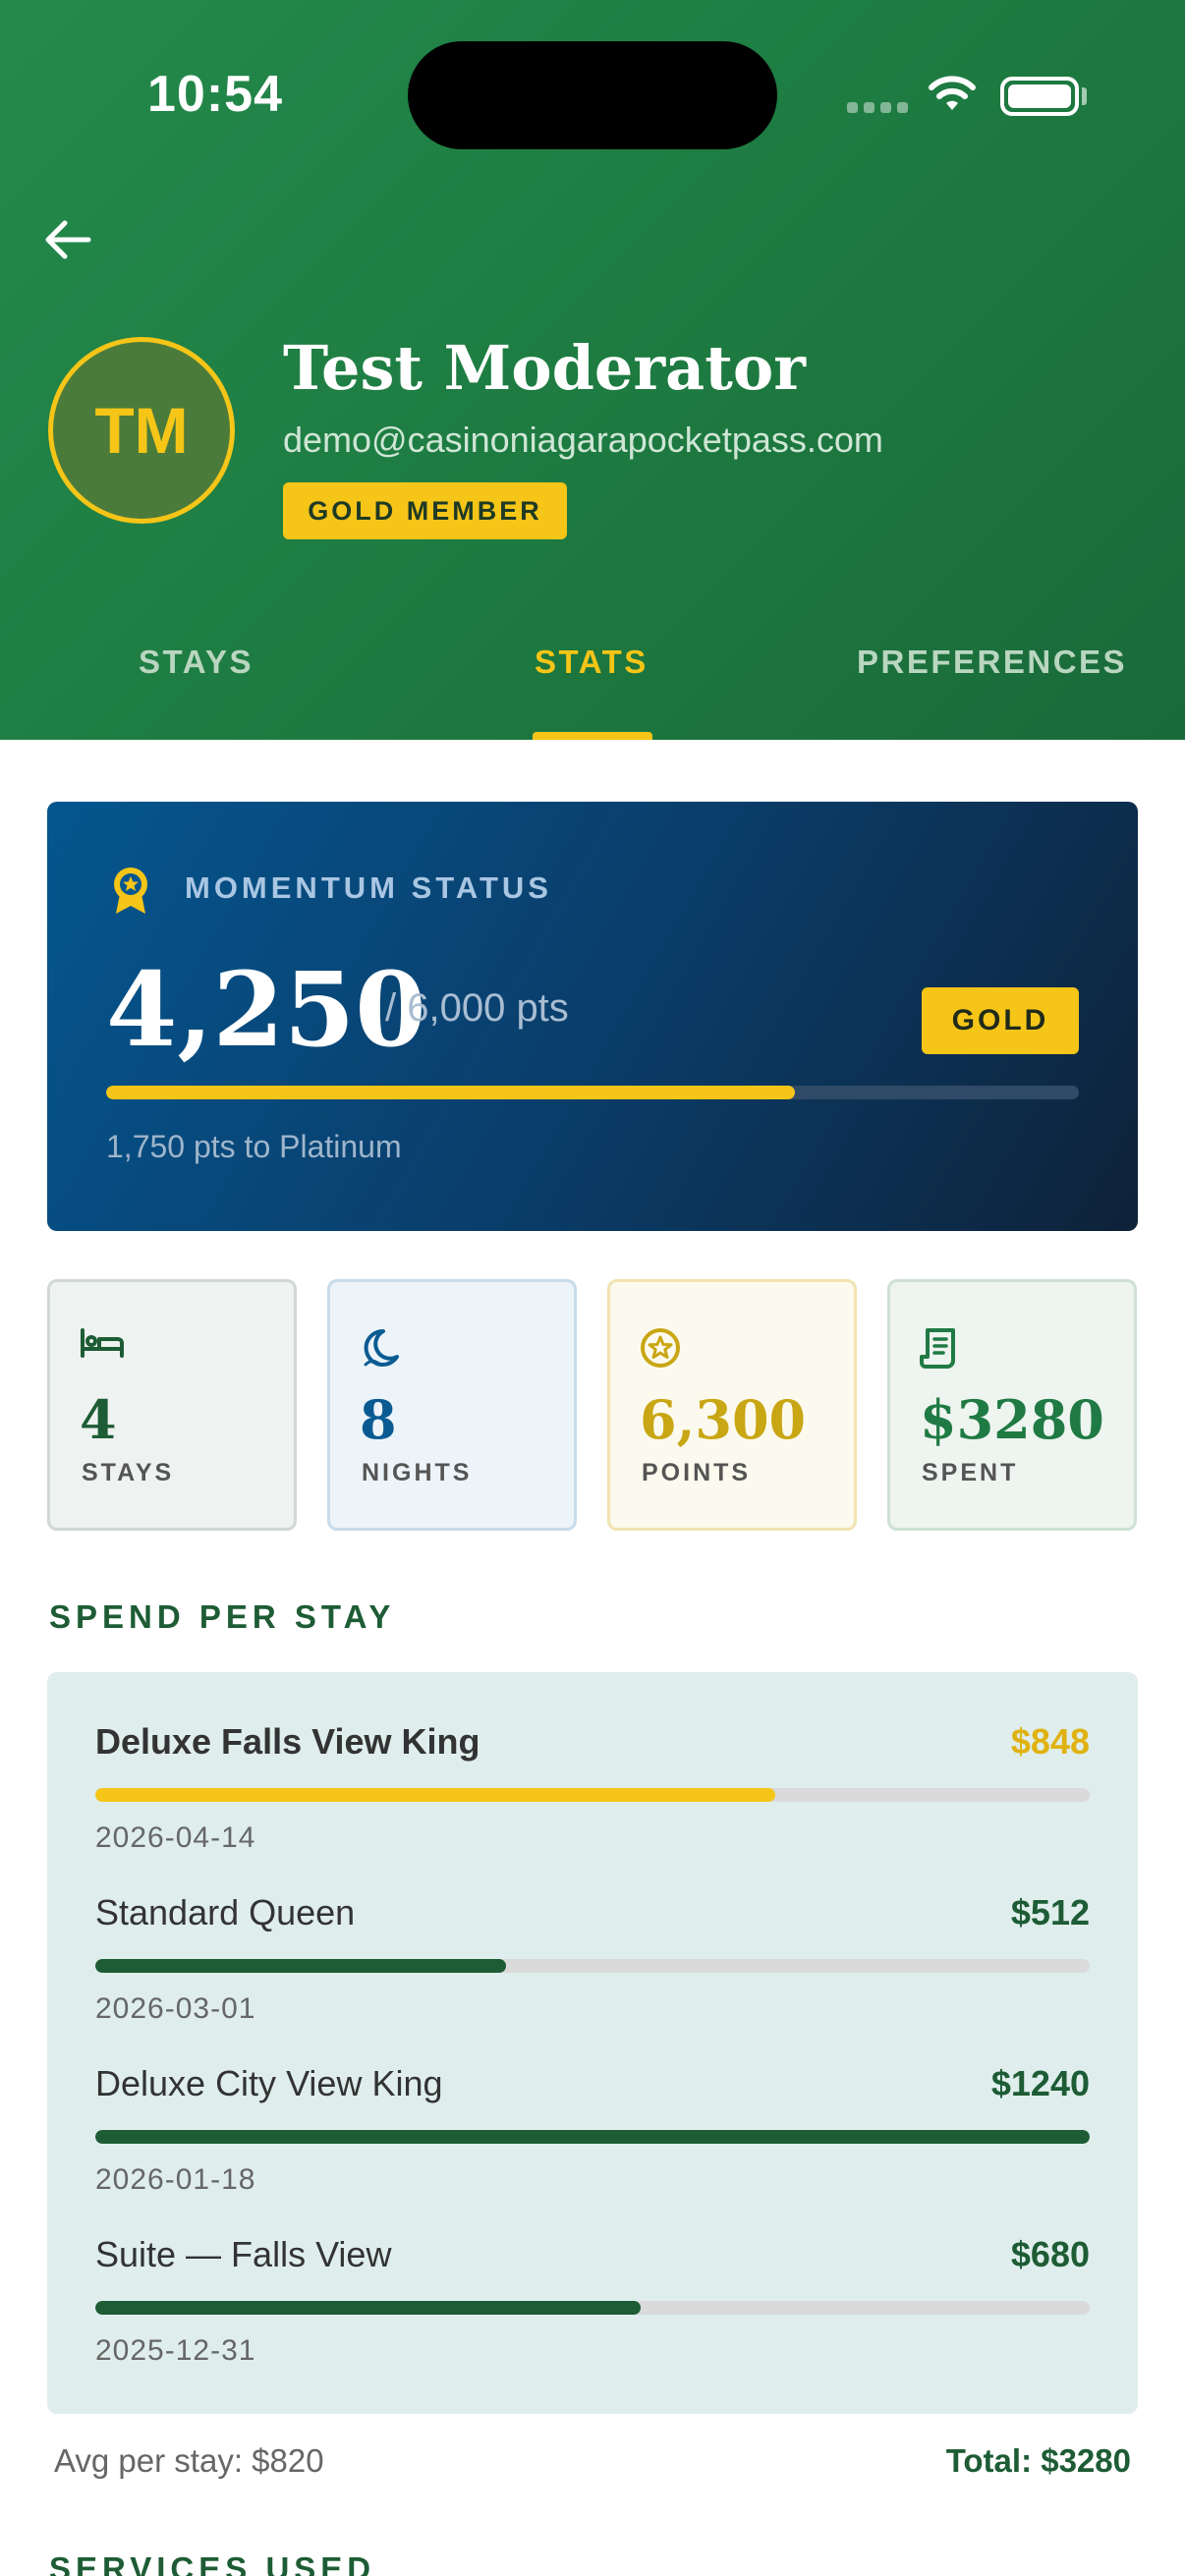  Describe the element at coordinates (172, 1405) in the screenshot. I see `stat-card-stays: 4 STAYS` at that location.